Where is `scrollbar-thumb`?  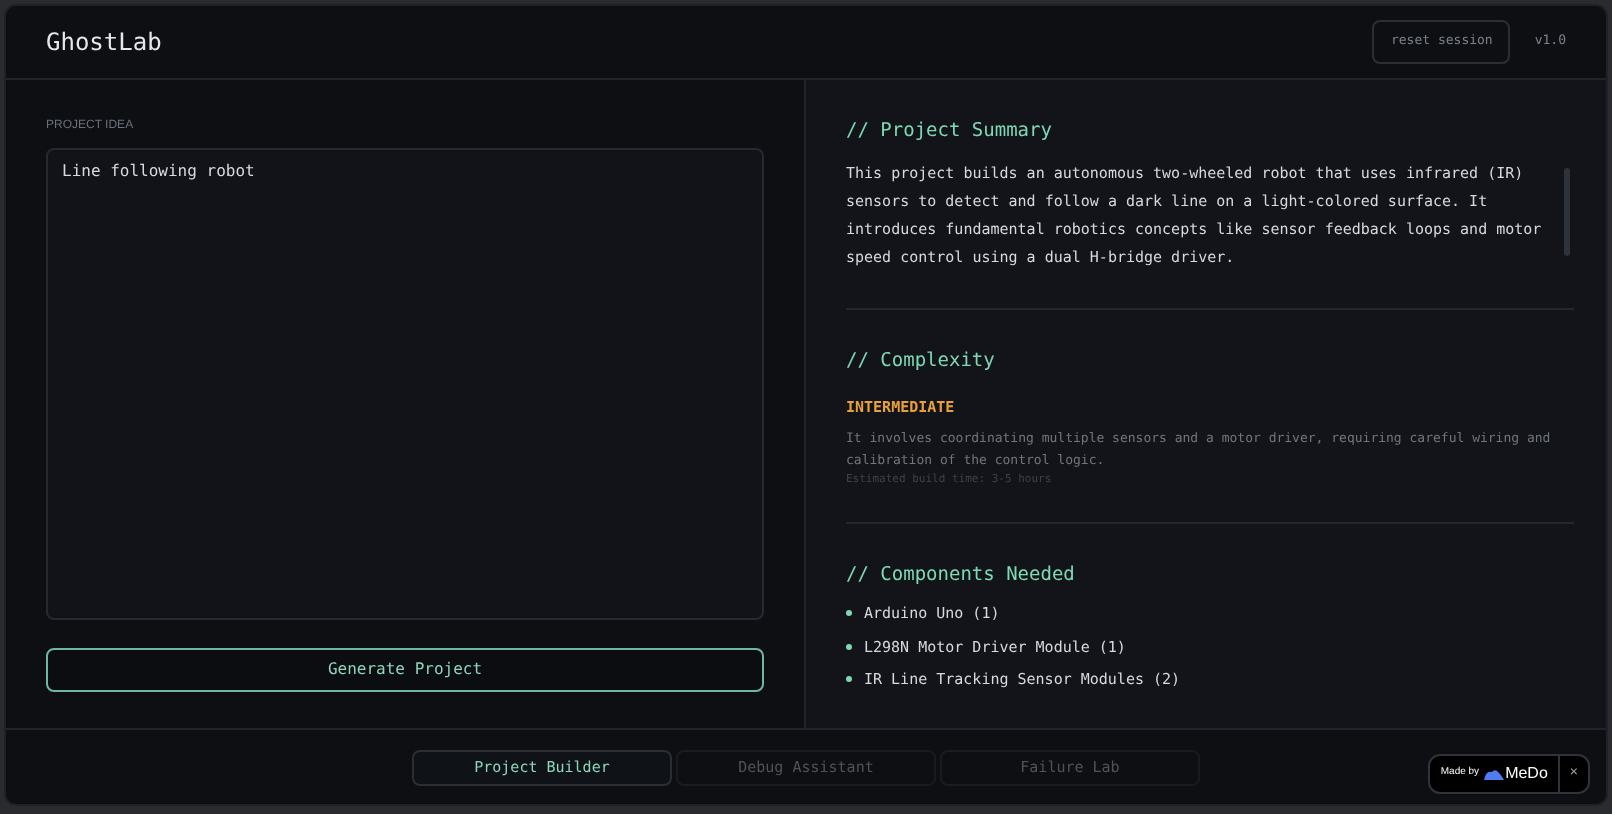
scrollbar-thumb is located at coordinates (1567, 212).